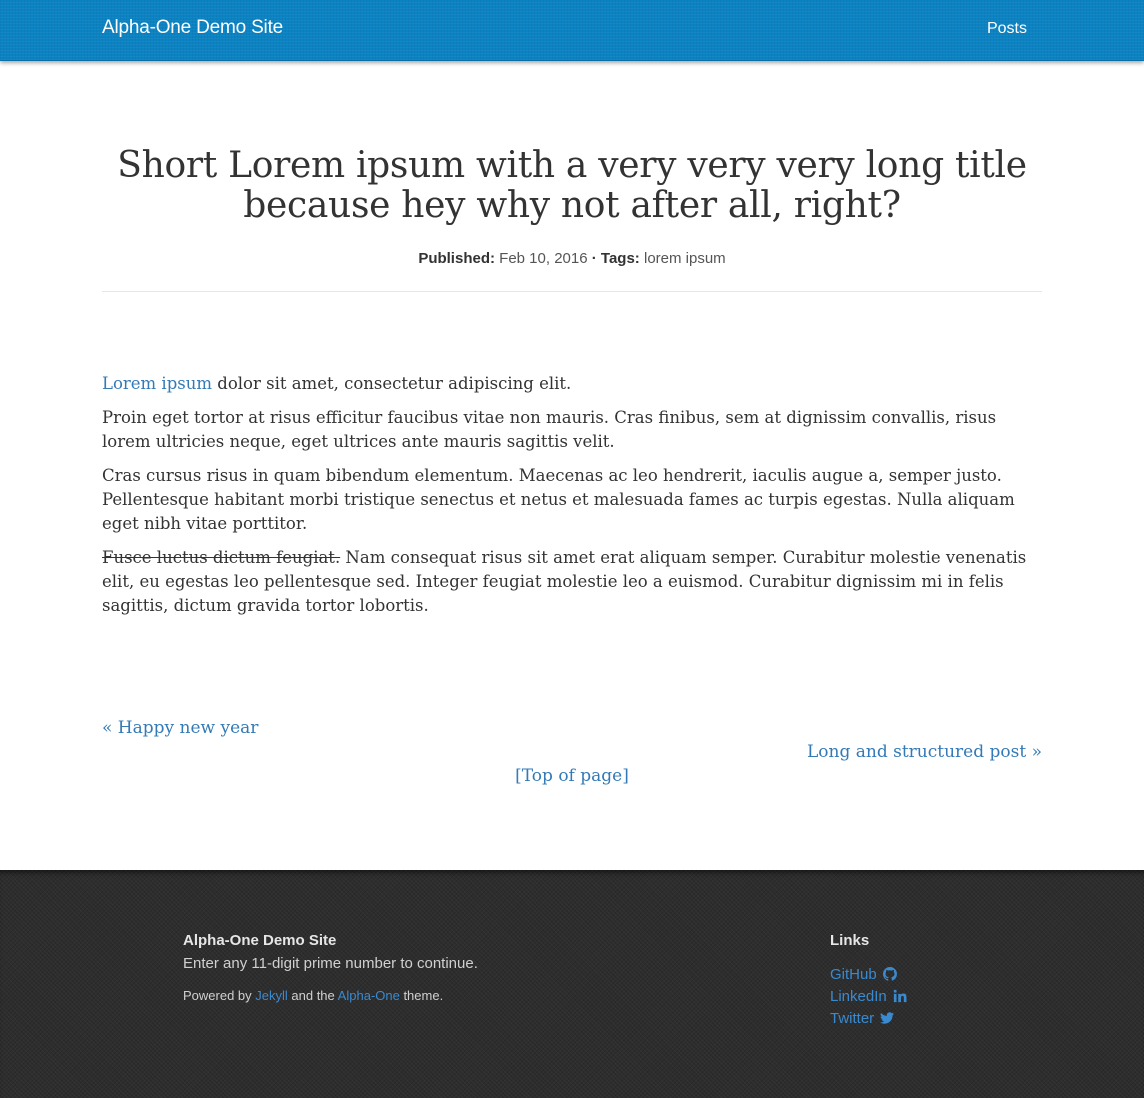 Image resolution: width=1144 pixels, height=1098 pixels. What do you see at coordinates (369, 995) in the screenshot?
I see `alpha-one-link: Alpha-One` at bounding box center [369, 995].